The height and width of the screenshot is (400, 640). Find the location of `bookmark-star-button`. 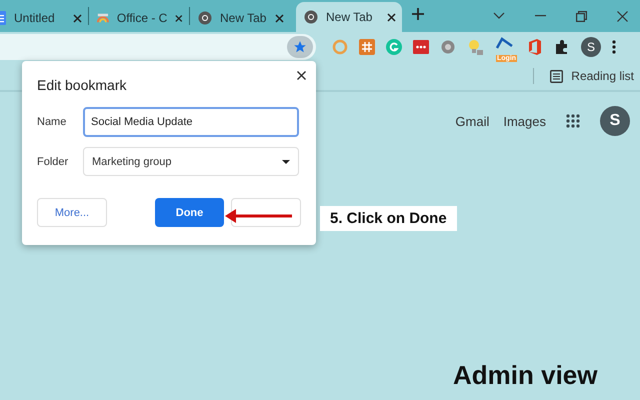

bookmark-star-button is located at coordinates (300, 47).